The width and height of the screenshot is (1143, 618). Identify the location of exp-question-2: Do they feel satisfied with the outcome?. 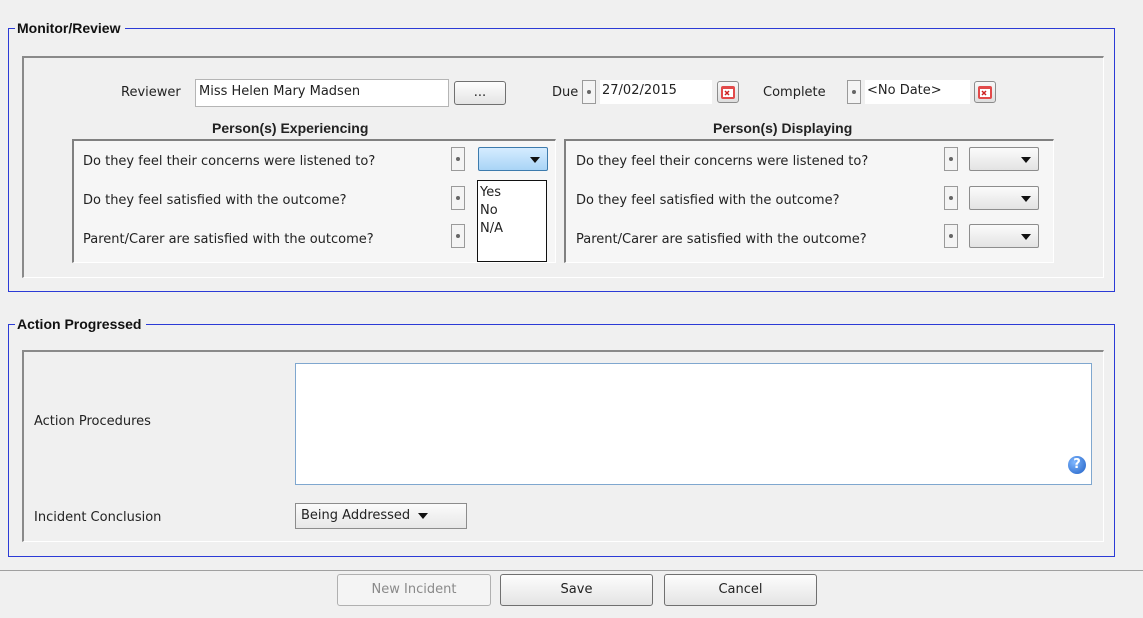
(215, 200).